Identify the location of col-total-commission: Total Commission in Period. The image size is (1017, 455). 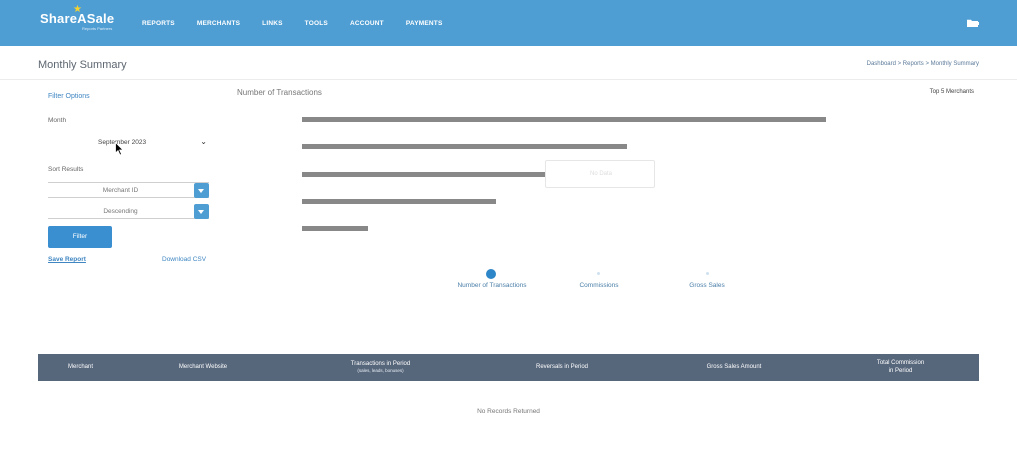
(900, 367).